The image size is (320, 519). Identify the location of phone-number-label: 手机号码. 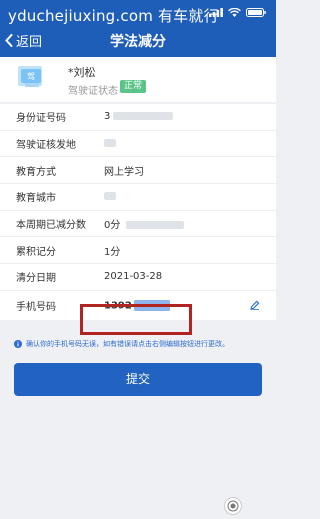
(36, 307).